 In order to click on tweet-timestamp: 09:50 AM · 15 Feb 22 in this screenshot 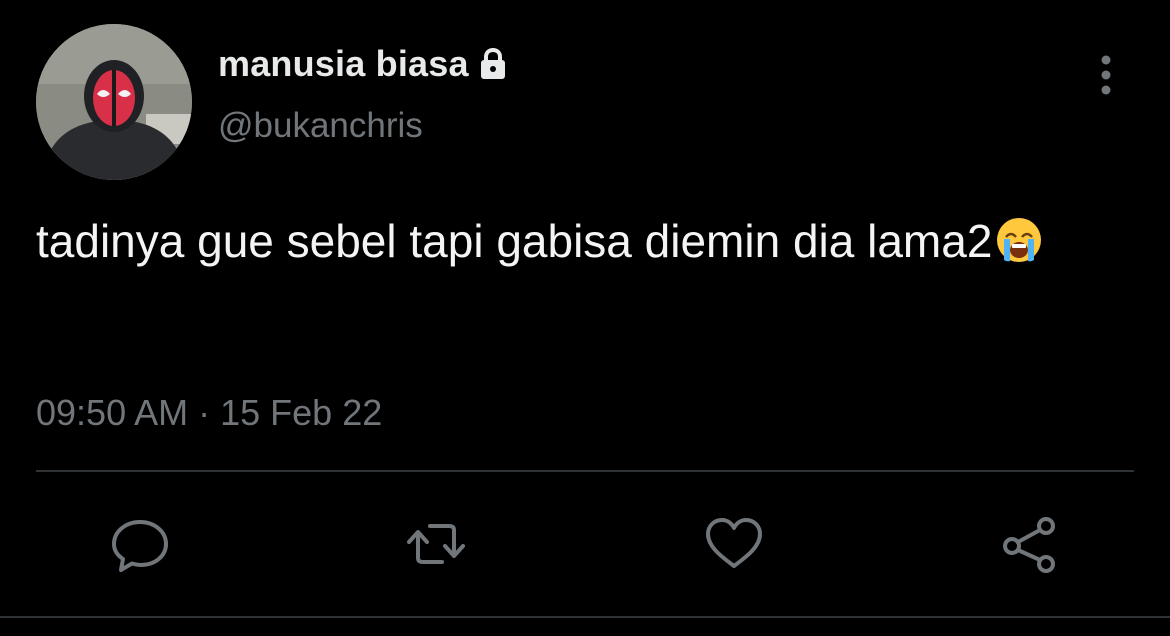, I will do `click(209, 413)`.